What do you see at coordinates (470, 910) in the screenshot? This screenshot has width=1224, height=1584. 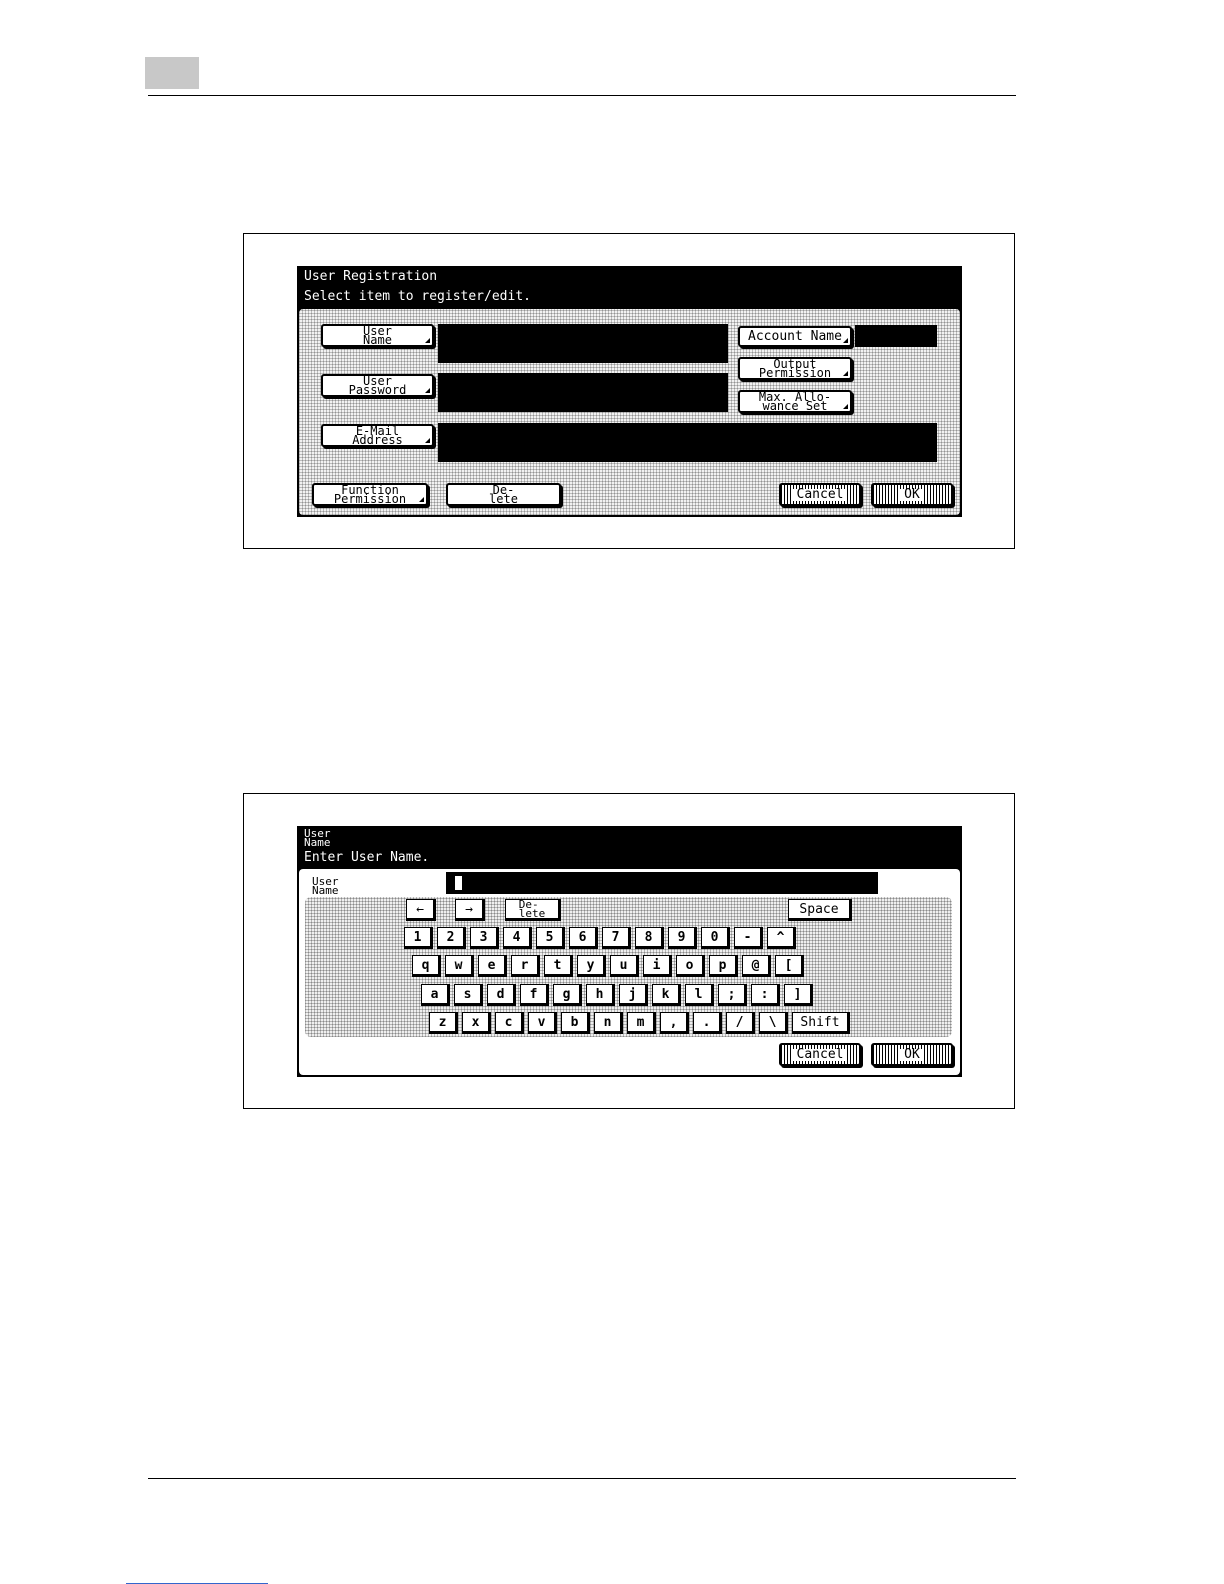 I see `cursor-right-key: →` at bounding box center [470, 910].